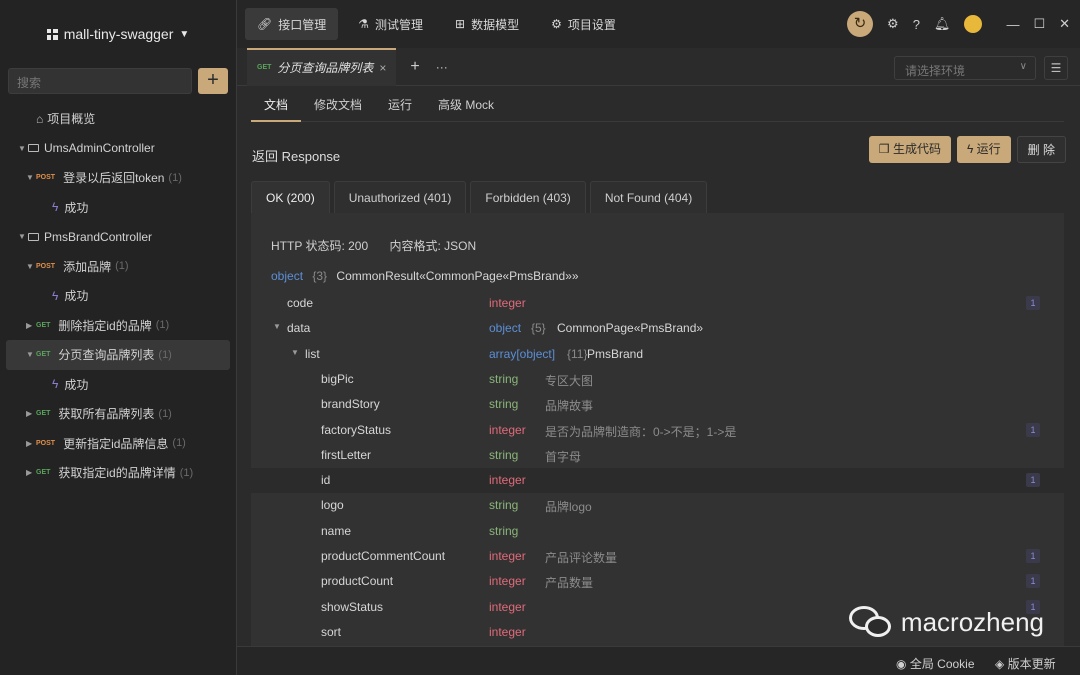 The image size is (1080, 675). I want to click on maximize-icon: ☐, so click(1039, 24).